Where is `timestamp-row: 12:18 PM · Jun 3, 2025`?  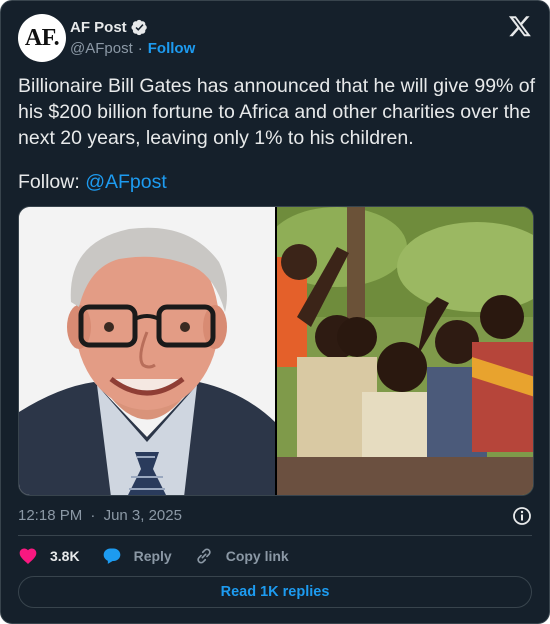
timestamp-row: 12:18 PM · Jun 3, 2025 is located at coordinates (275, 516).